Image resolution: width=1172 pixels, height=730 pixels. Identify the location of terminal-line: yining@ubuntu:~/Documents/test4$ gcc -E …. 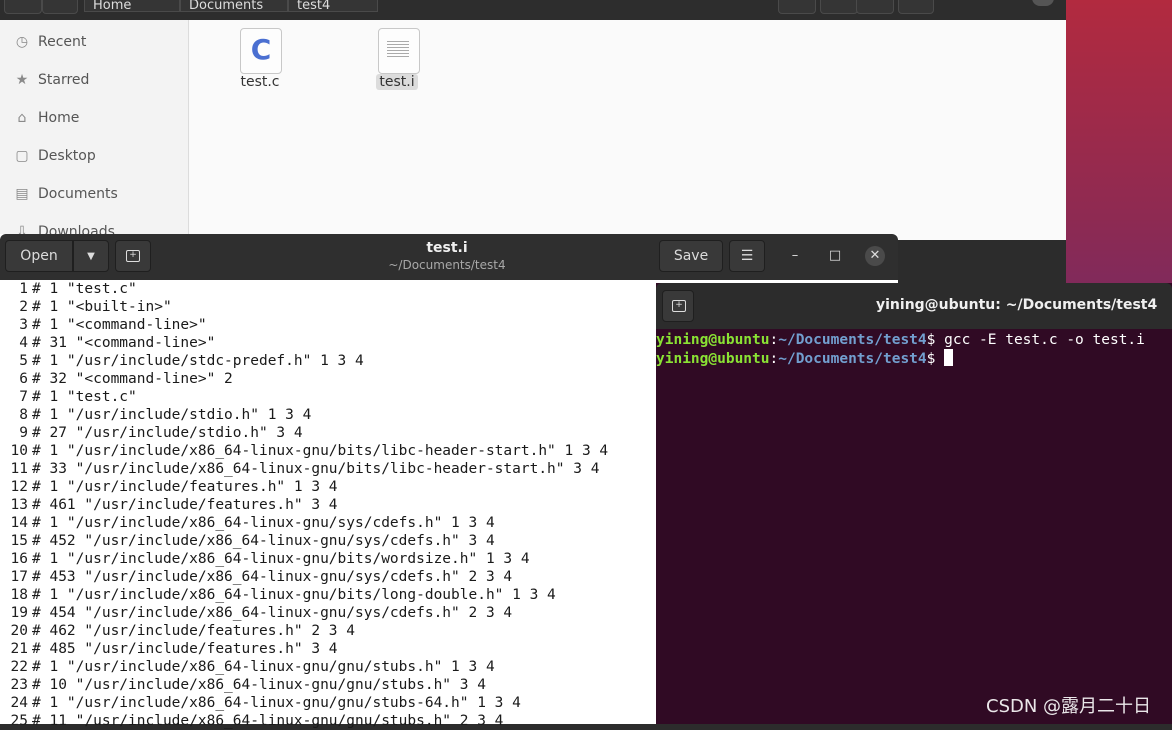
(900, 340).